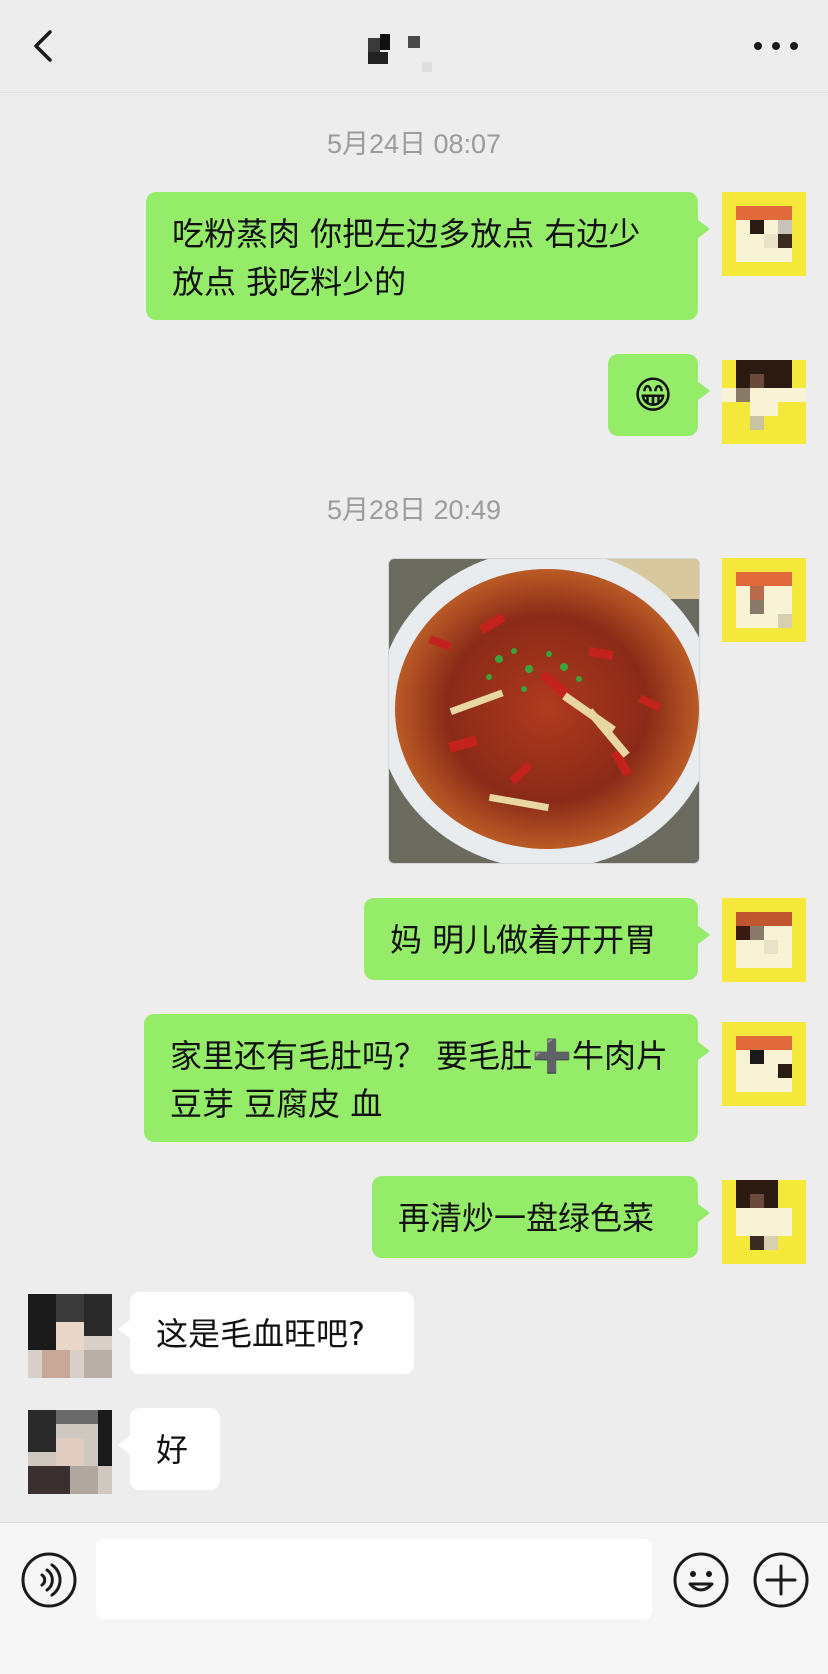  I want to click on chat-title, so click(406, 55).